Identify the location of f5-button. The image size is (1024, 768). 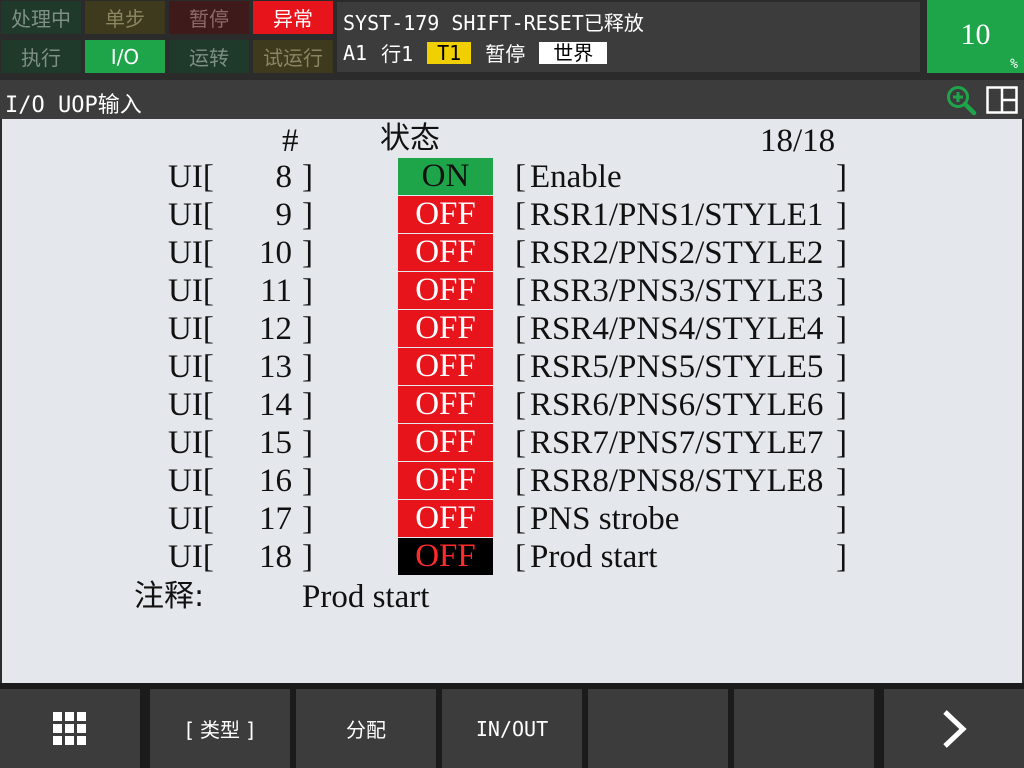
(804, 728).